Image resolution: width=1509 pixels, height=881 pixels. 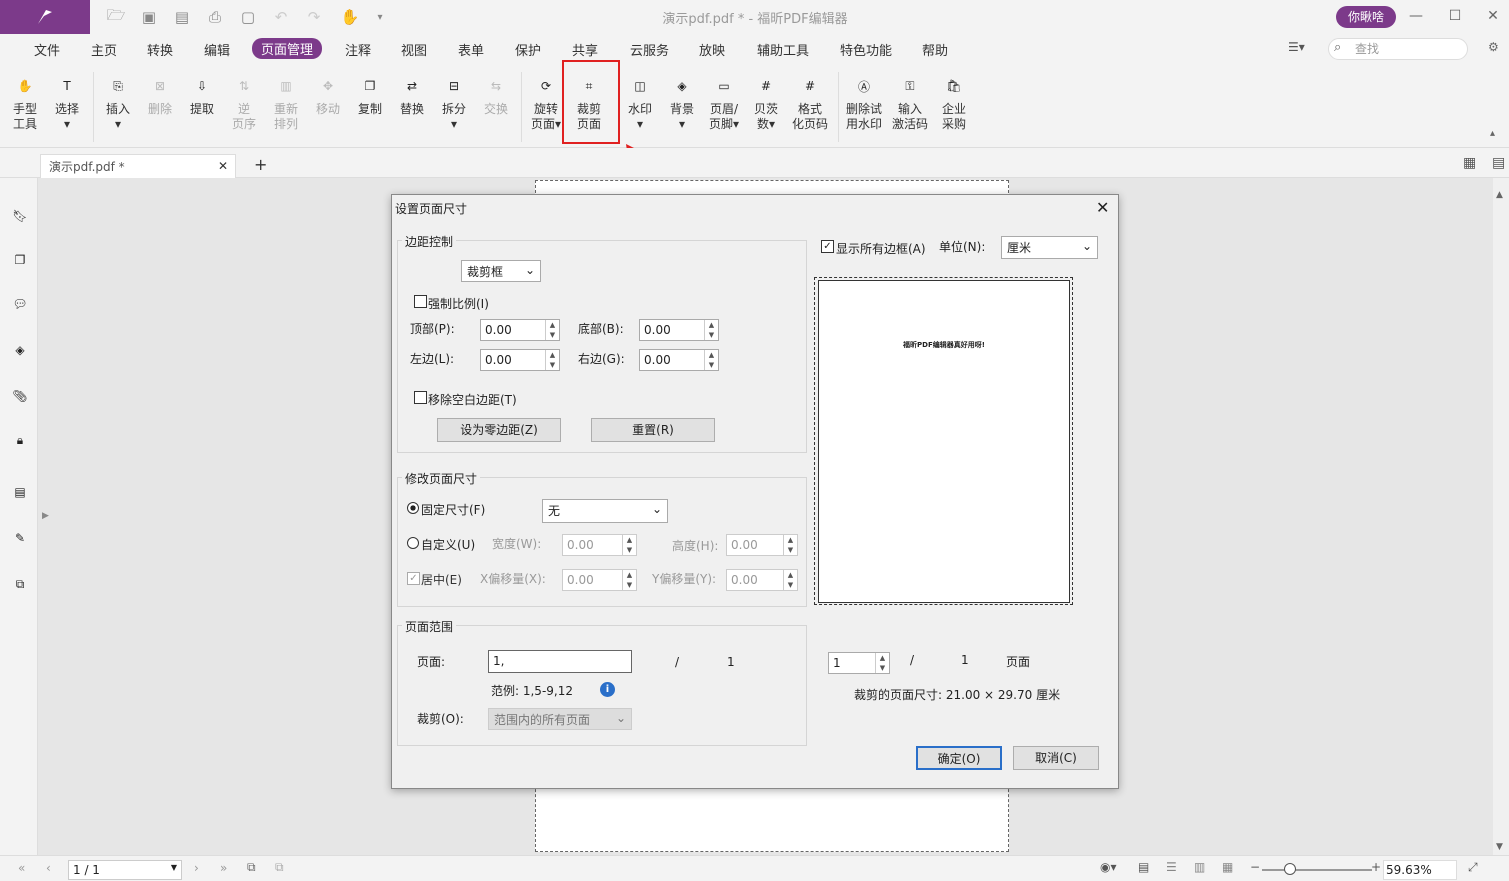 What do you see at coordinates (599, 545) in the screenshot?
I see `width-input: 0.00 ▲ ▼` at bounding box center [599, 545].